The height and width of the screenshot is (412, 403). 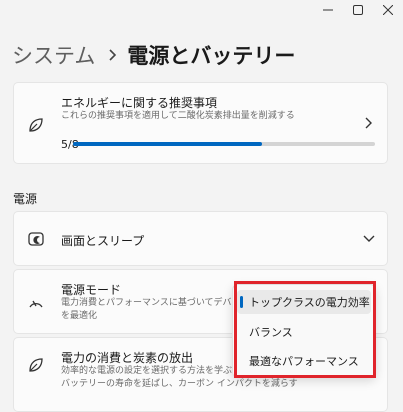 I want to click on breadcrumb: システム 電源とバッテリー, so click(x=153, y=55).